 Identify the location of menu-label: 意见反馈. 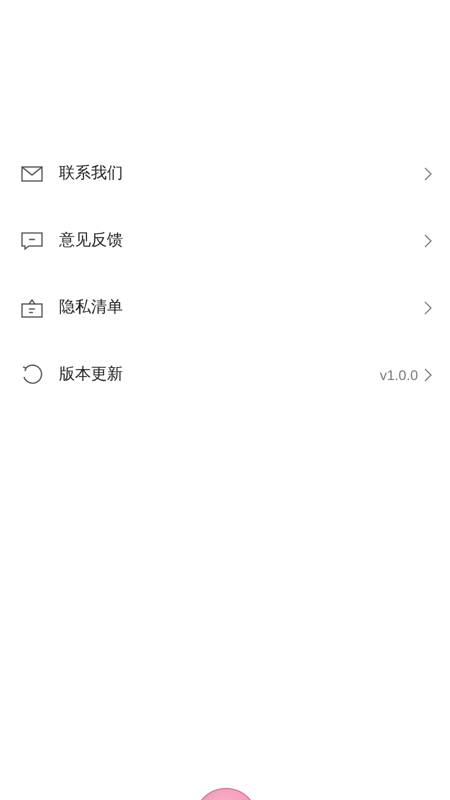
(241, 240).